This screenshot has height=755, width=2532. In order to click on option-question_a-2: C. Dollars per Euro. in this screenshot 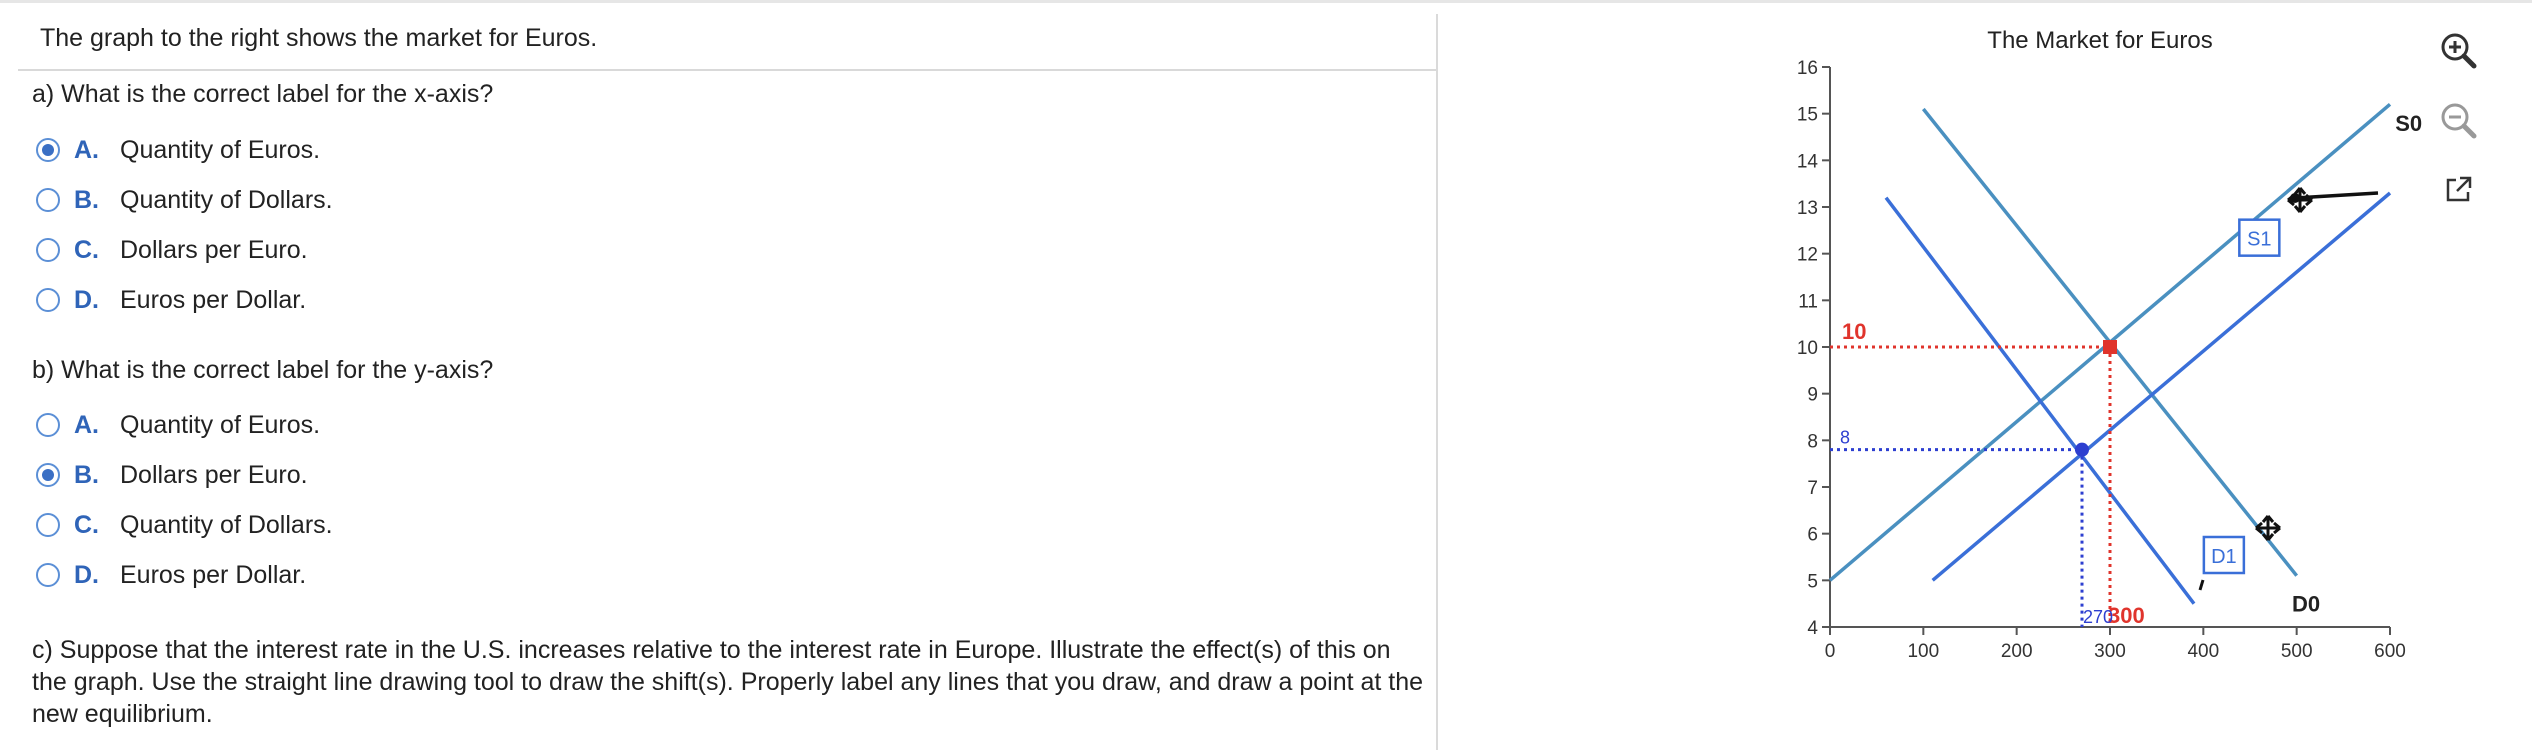, I will do `click(172, 250)`.